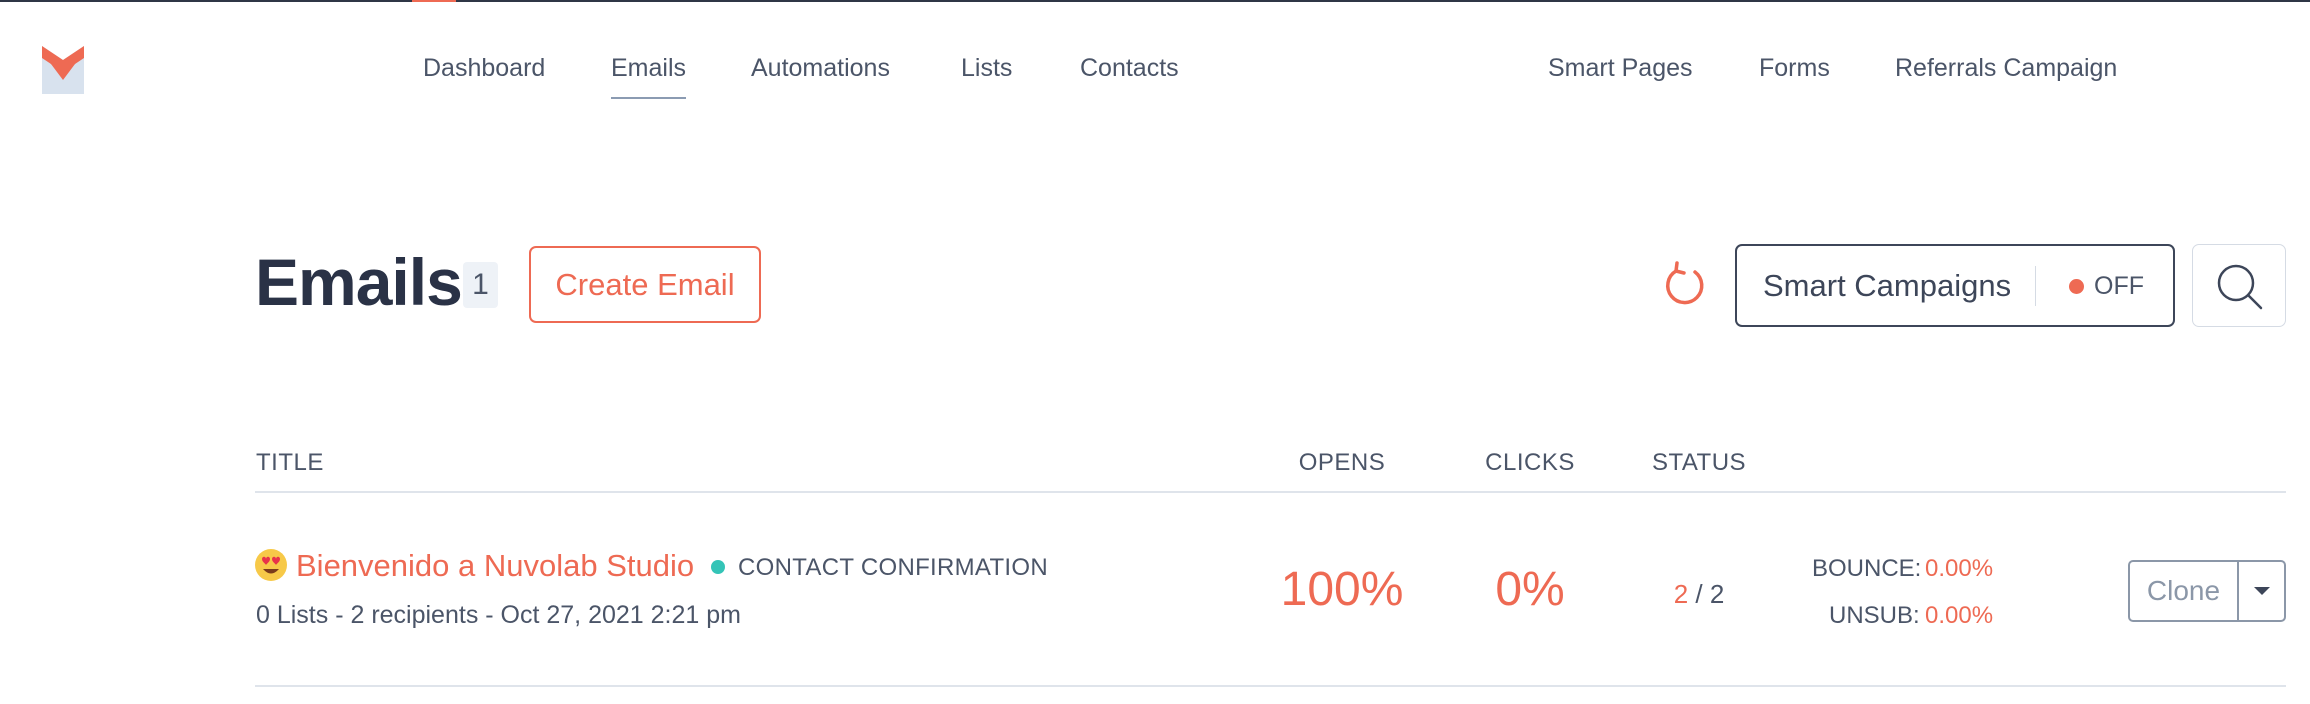  What do you see at coordinates (1685, 284) in the screenshot?
I see `refresh-icon` at bounding box center [1685, 284].